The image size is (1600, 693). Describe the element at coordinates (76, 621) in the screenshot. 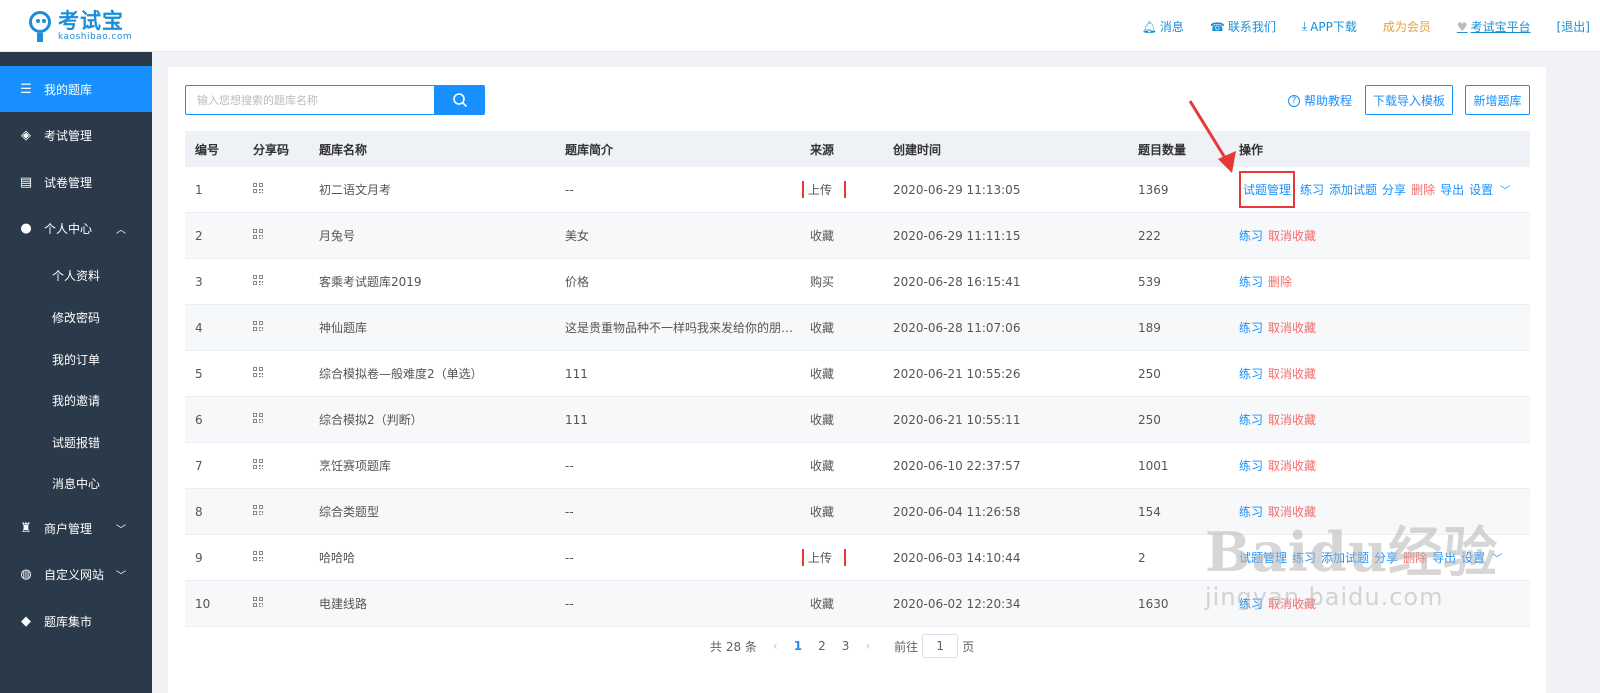

I see `sidebar-item-market: ◆ 题库集市` at that location.